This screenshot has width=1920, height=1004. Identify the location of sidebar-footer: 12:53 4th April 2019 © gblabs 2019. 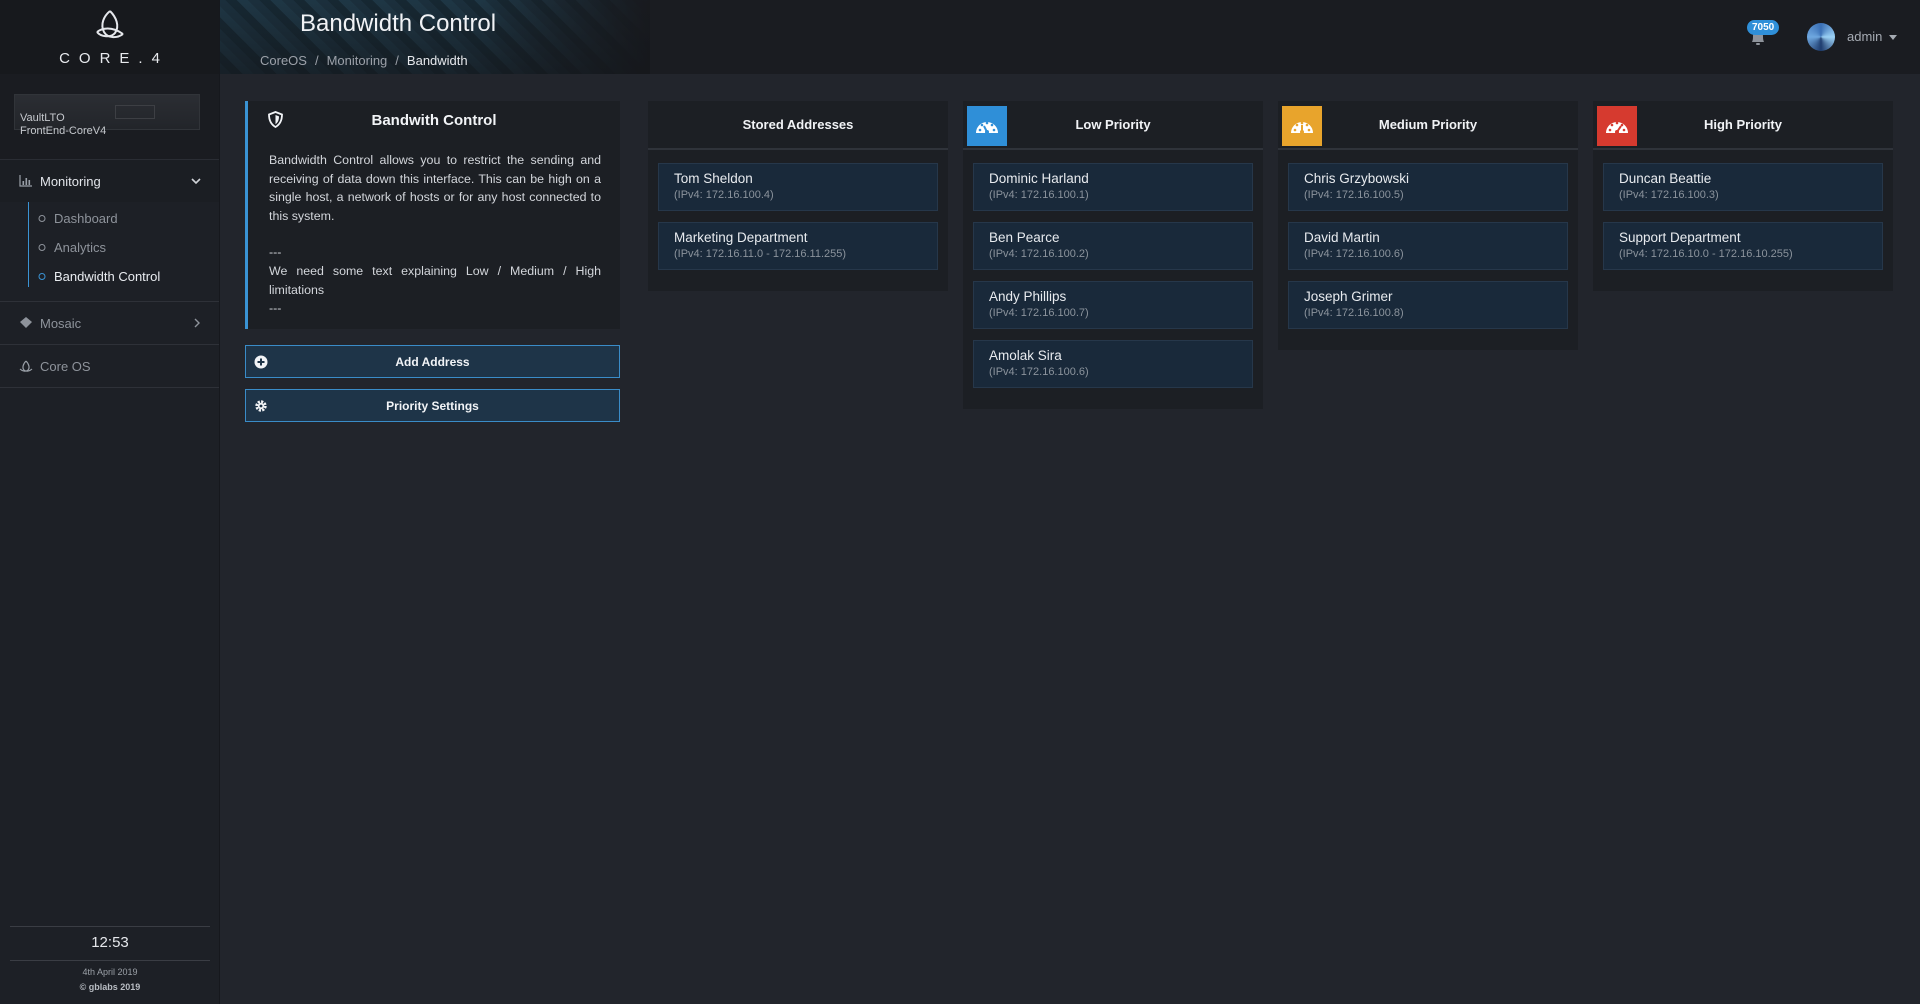
(110, 965).